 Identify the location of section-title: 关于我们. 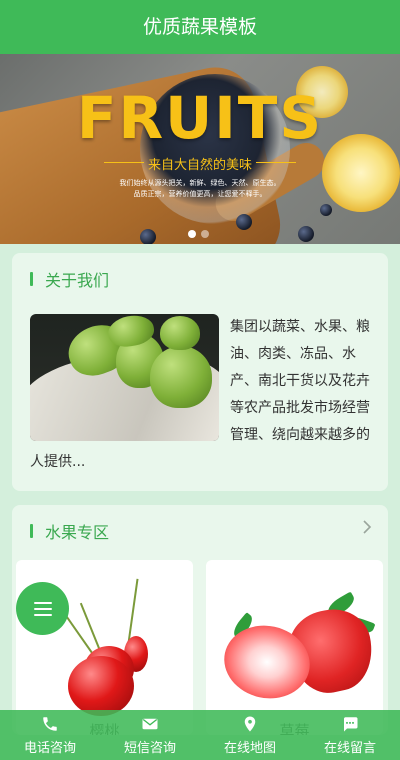
(69, 279).